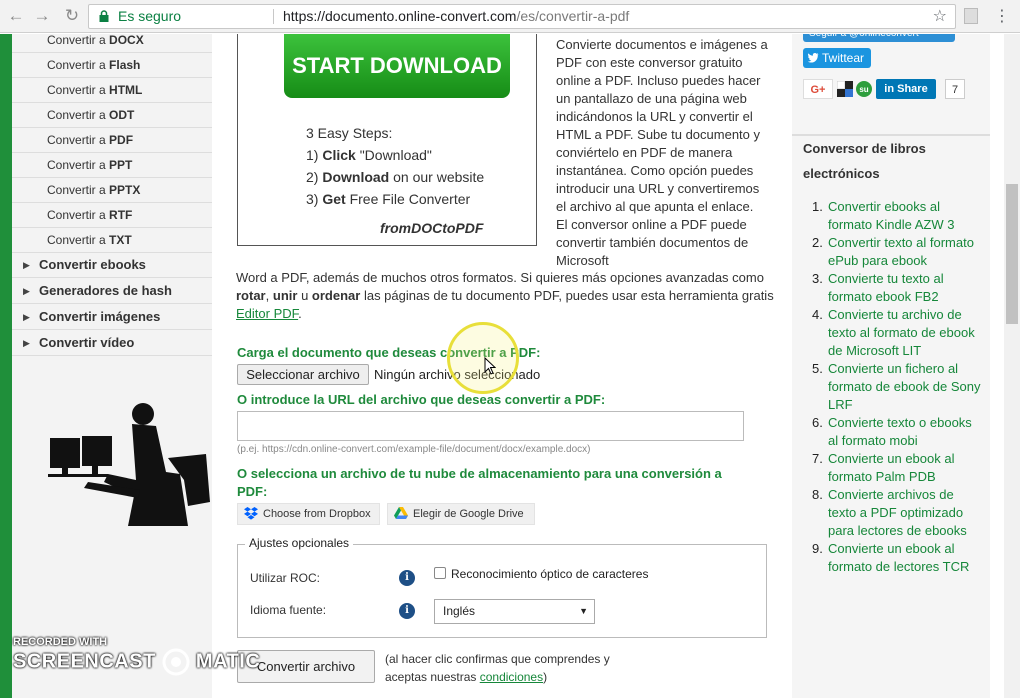 The width and height of the screenshot is (1020, 698). What do you see at coordinates (940, 16) in the screenshot?
I see `bookmark-star-icon: ☆` at bounding box center [940, 16].